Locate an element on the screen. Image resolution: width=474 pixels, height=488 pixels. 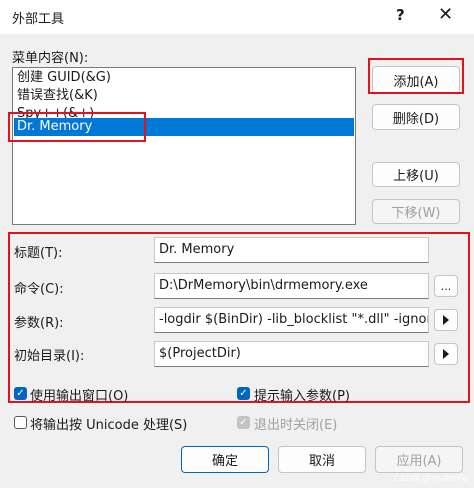
command-input: D:\DrMemory\bin\drmemory.exe is located at coordinates (291, 286).